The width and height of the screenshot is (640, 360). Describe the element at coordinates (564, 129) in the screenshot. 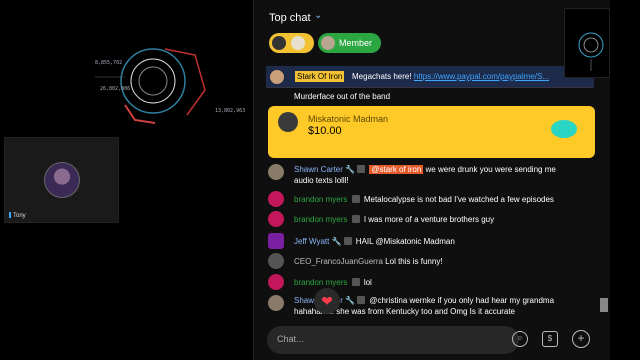

I see `fish-sticker-icon` at that location.